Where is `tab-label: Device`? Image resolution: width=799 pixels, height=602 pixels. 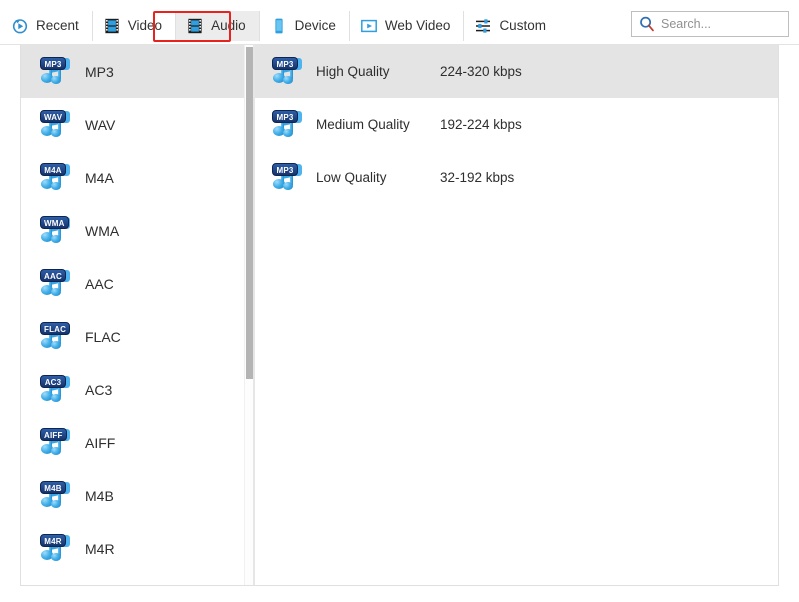
tab-label: Device is located at coordinates (315, 26).